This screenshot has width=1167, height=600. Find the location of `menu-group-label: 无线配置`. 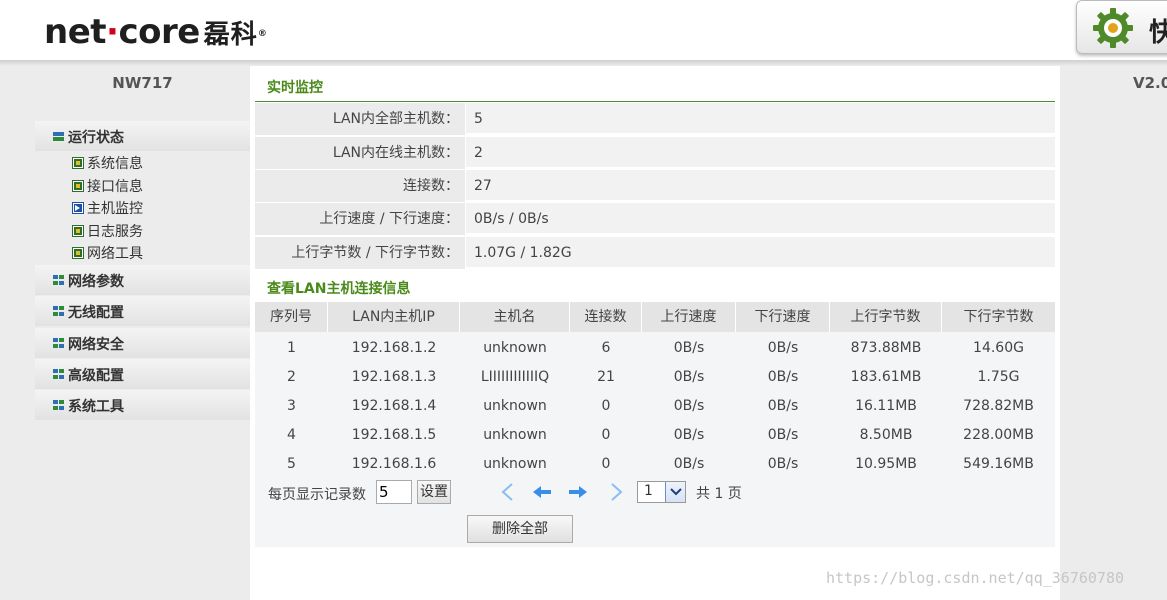

menu-group-label: 无线配置 is located at coordinates (96, 313).